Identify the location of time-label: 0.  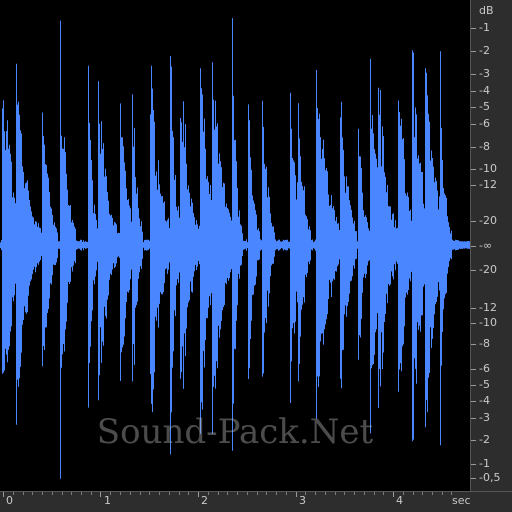
(9, 500).